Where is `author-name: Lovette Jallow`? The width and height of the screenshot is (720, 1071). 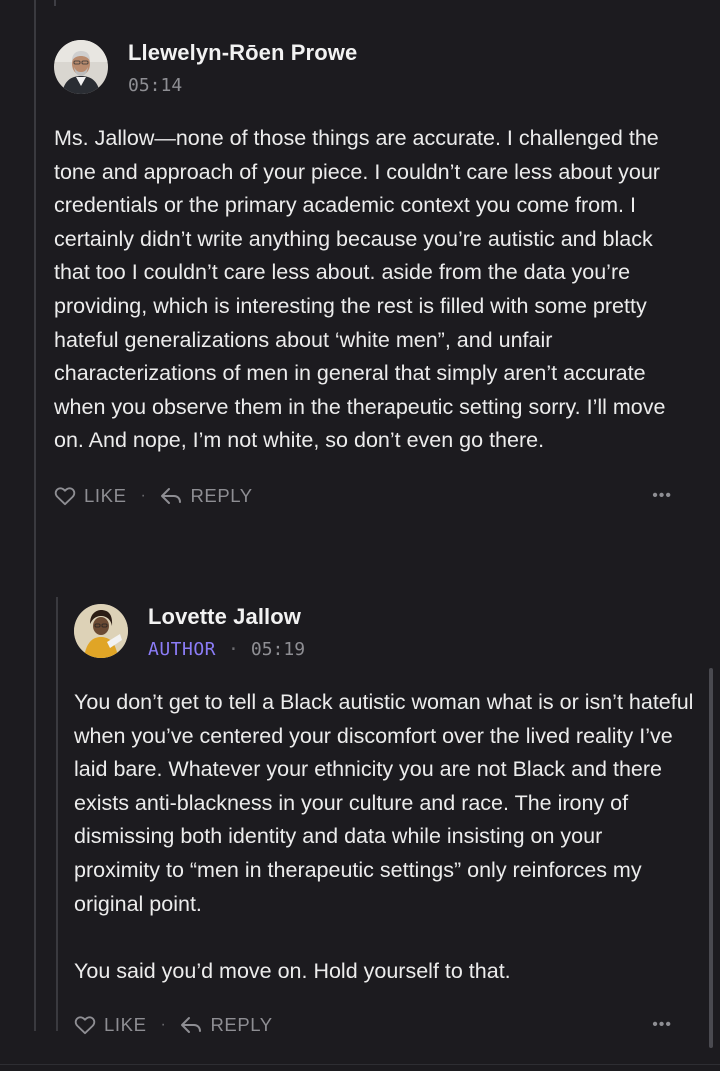 author-name: Lovette Jallow is located at coordinates (226, 617).